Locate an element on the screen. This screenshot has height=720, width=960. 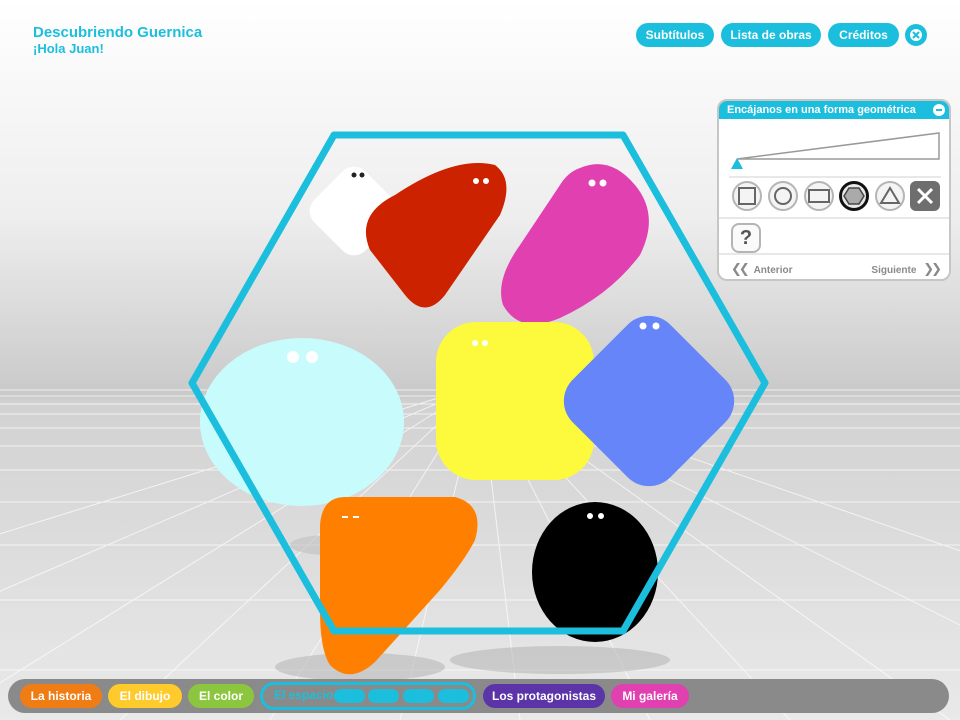
triangle-shape-button is located at coordinates (890, 196).